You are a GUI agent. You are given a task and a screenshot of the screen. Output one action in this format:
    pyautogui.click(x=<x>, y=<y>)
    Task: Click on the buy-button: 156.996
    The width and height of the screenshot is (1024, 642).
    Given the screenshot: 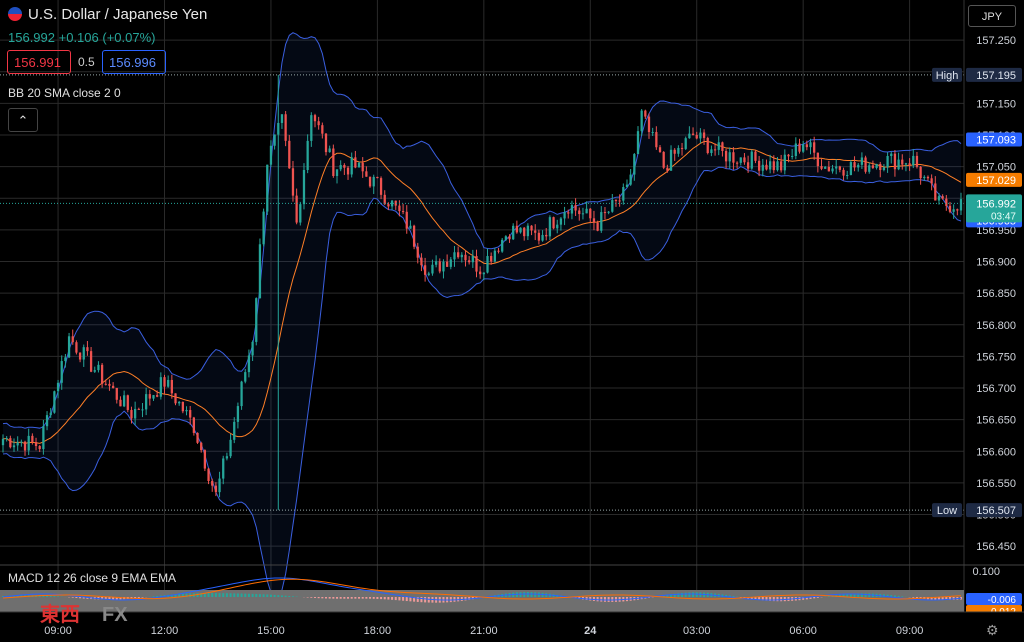 What is the action you would take?
    pyautogui.click(x=134, y=62)
    